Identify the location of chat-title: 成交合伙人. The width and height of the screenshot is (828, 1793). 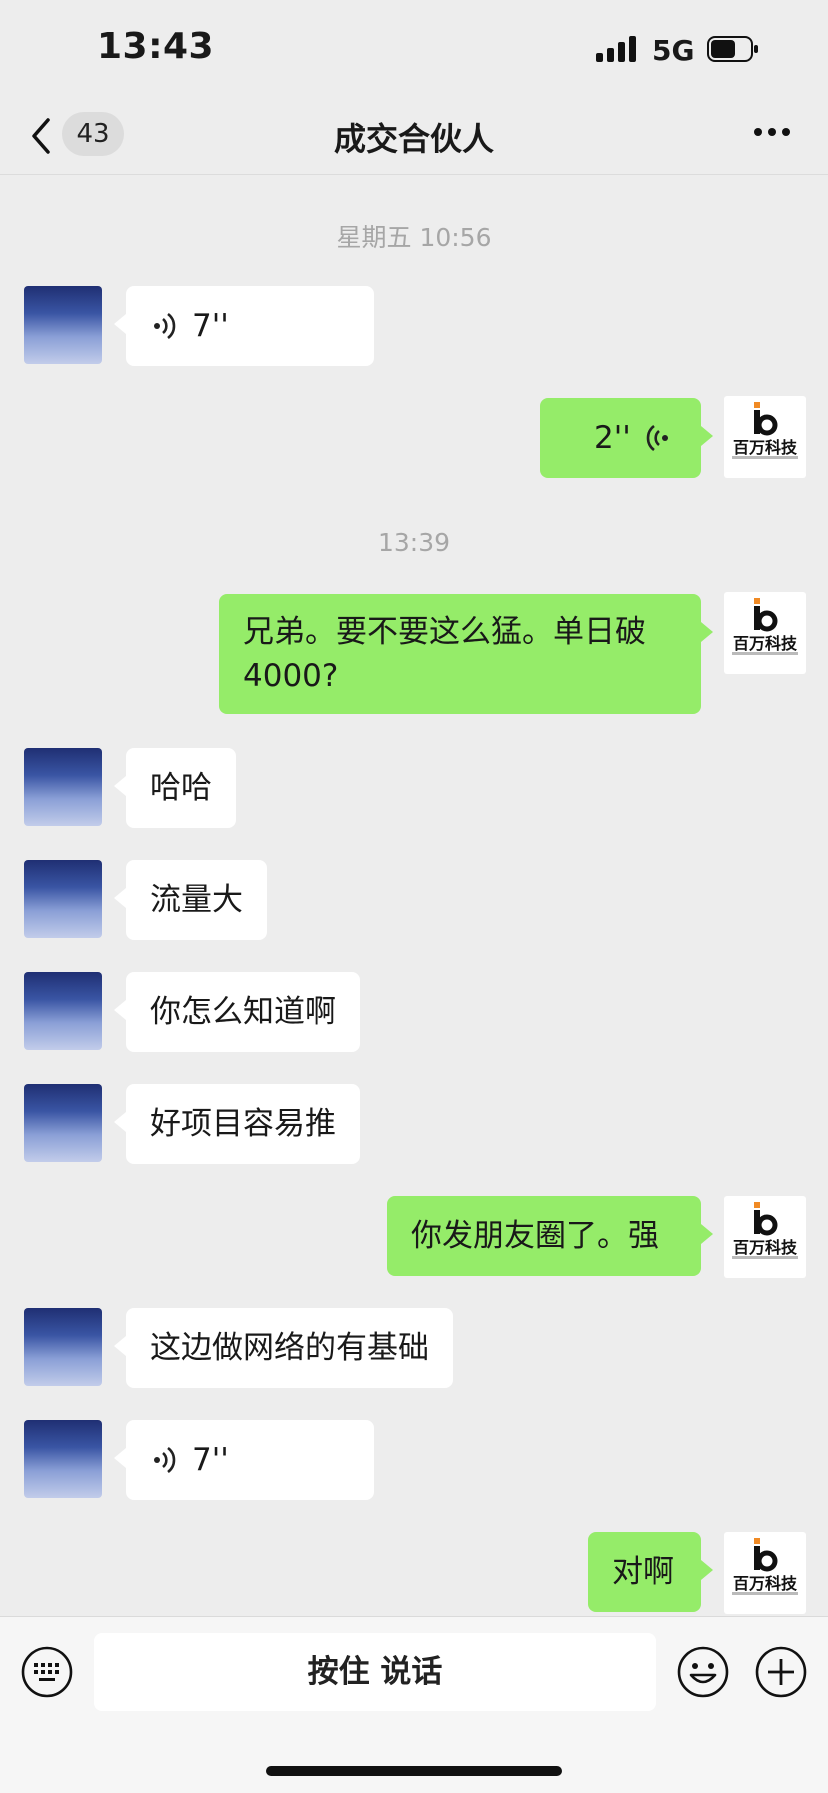
(413, 139).